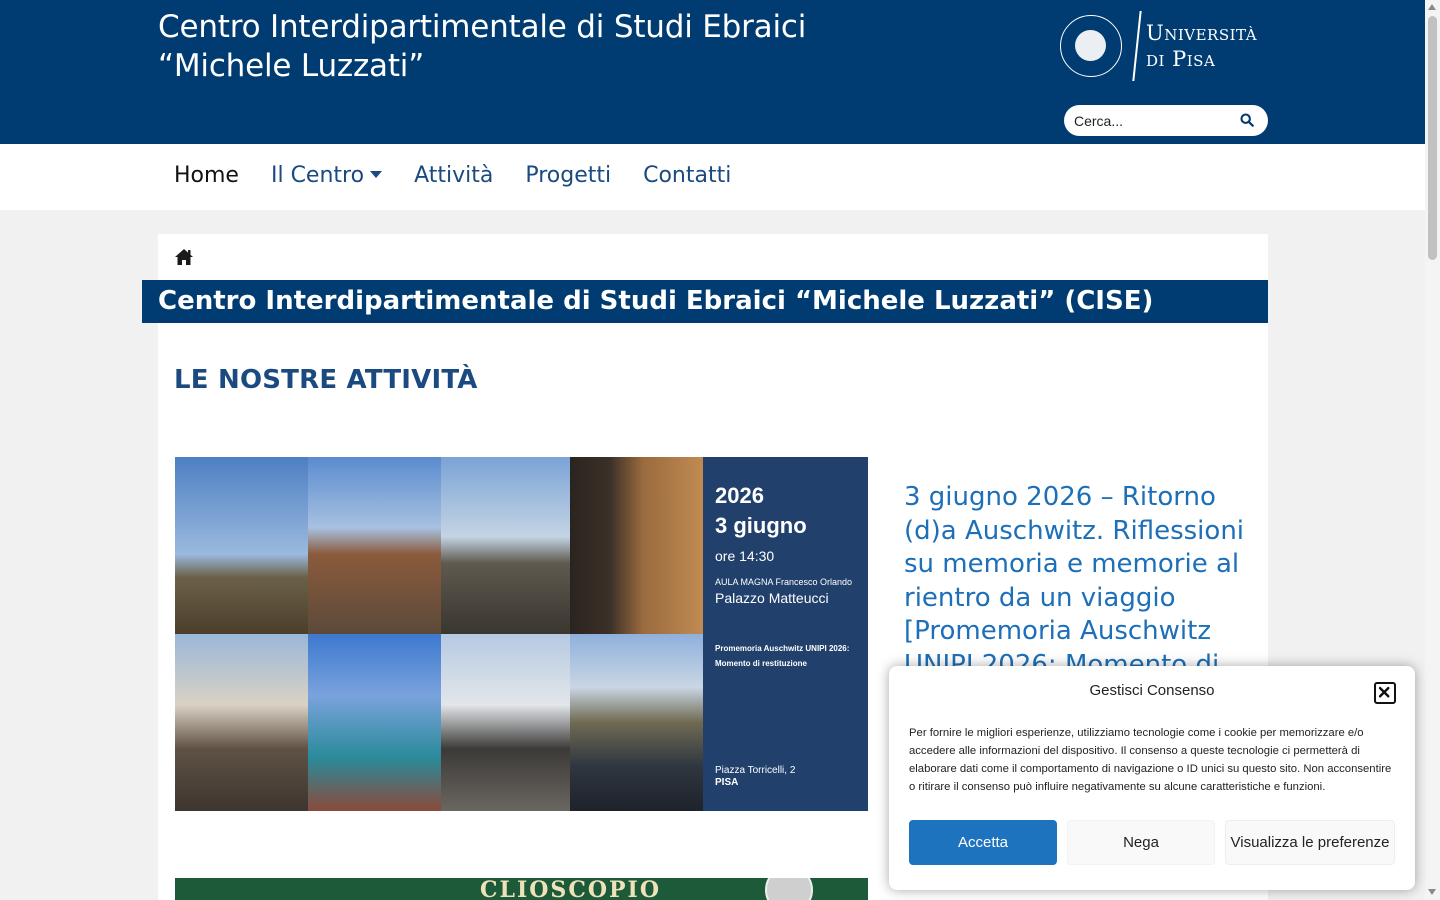 The image size is (1440, 900). Describe the element at coordinates (206, 176) in the screenshot. I see `nav-item-home: Home` at that location.